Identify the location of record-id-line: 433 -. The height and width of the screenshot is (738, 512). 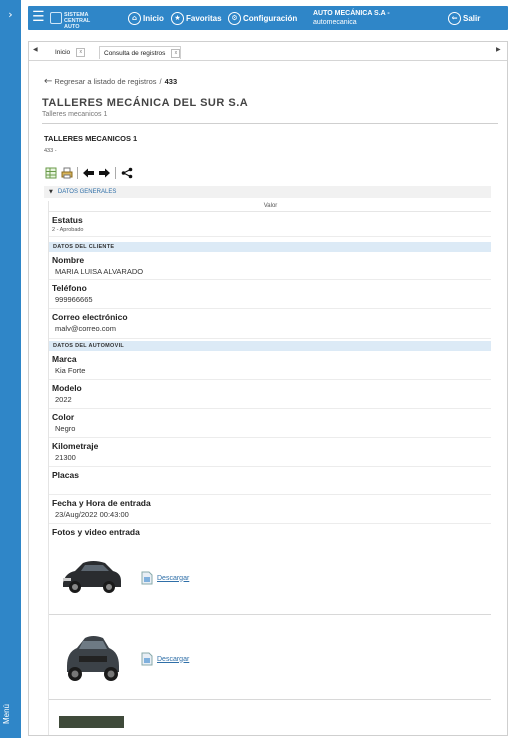
(50, 151).